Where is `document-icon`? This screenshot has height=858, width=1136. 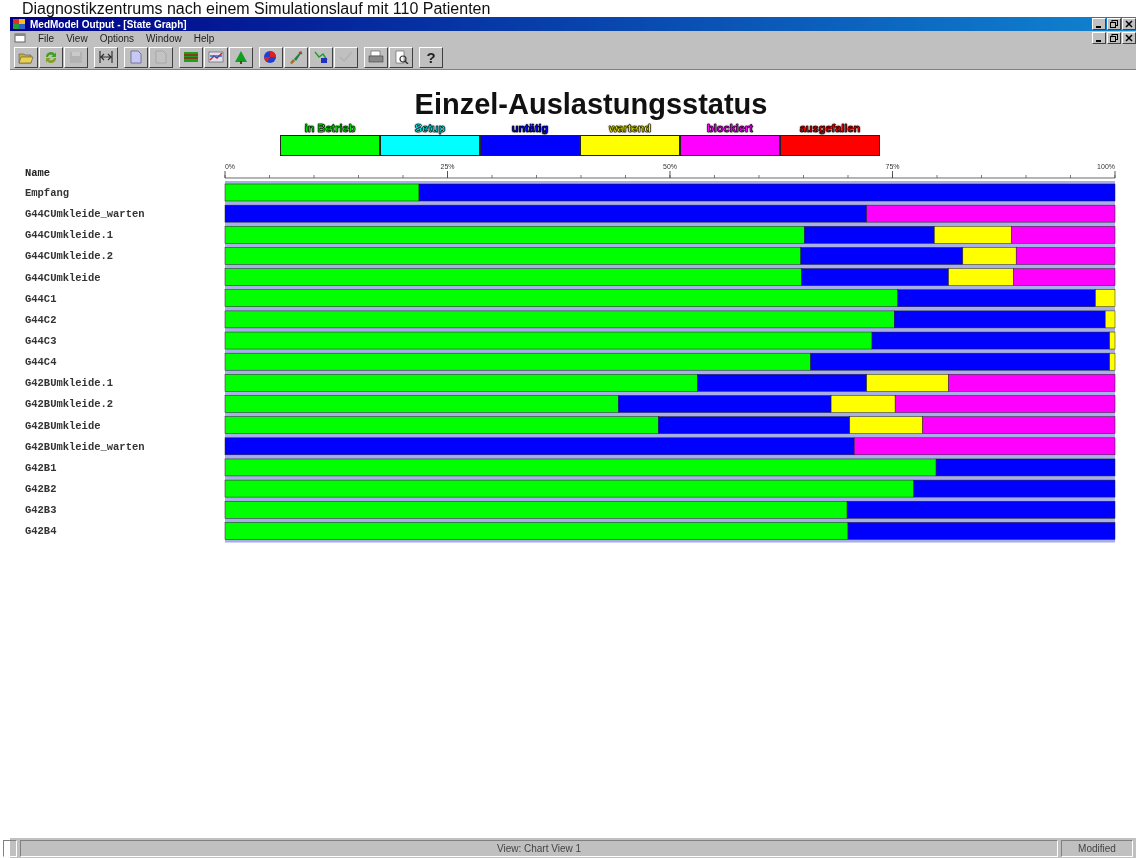 document-icon is located at coordinates (20, 38).